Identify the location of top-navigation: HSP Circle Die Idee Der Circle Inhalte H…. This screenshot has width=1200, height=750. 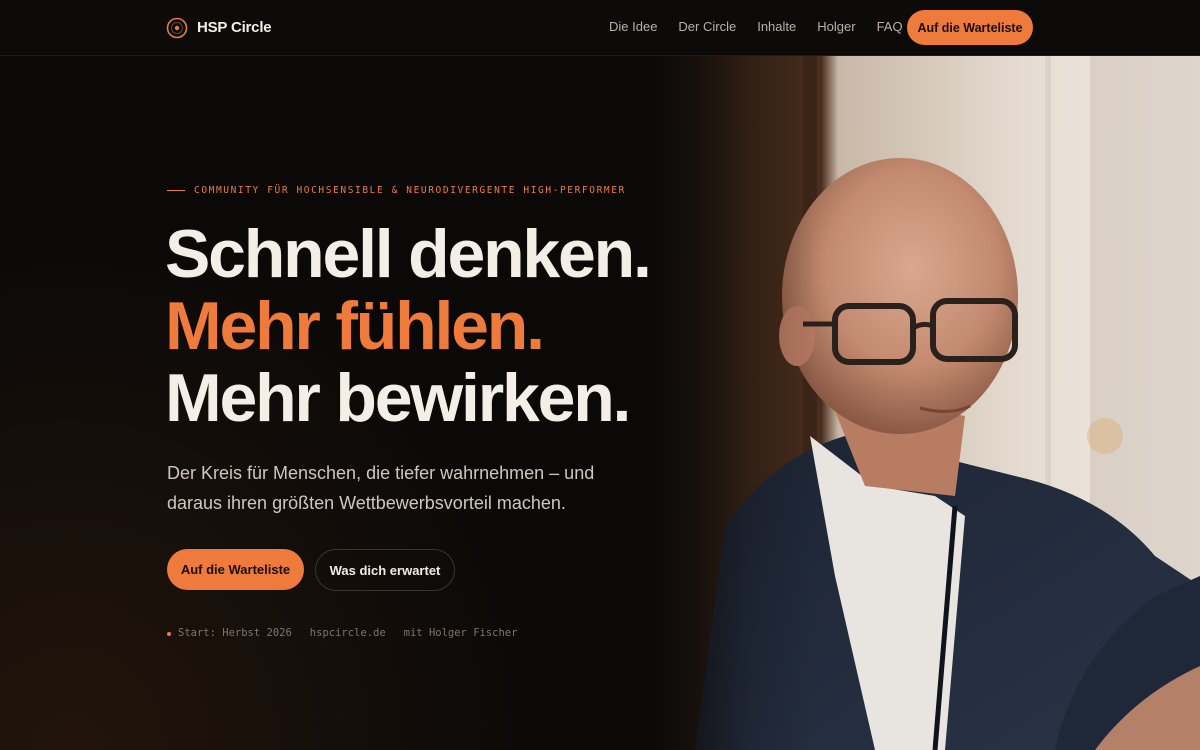
(600, 28).